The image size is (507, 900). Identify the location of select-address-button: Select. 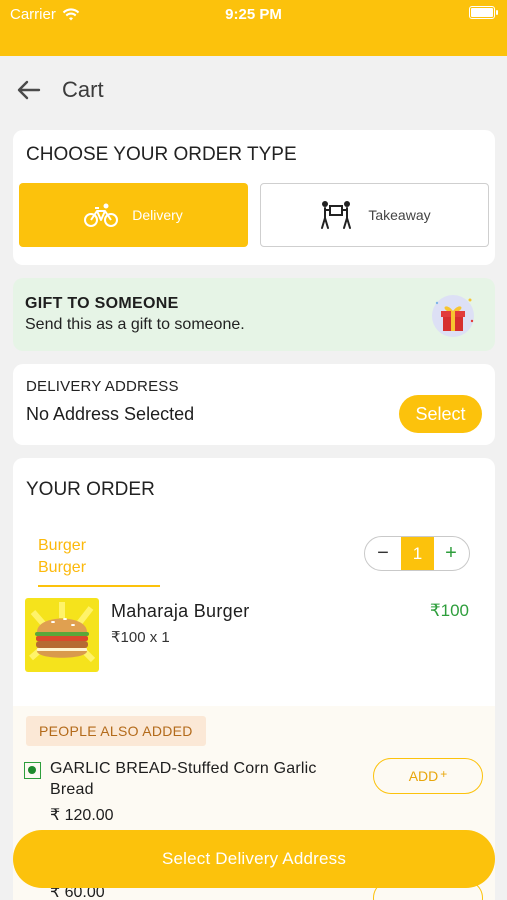
(440, 414).